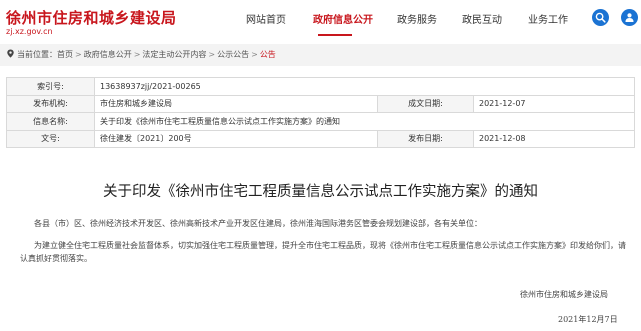  What do you see at coordinates (554, 138) in the screenshot?
I see `published-date-value: 2021-12-08` at bounding box center [554, 138].